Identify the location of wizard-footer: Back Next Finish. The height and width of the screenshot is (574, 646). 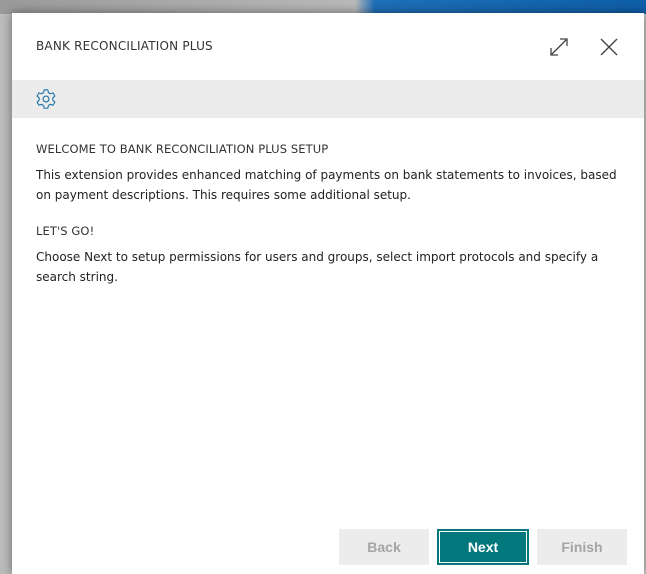
(328, 547).